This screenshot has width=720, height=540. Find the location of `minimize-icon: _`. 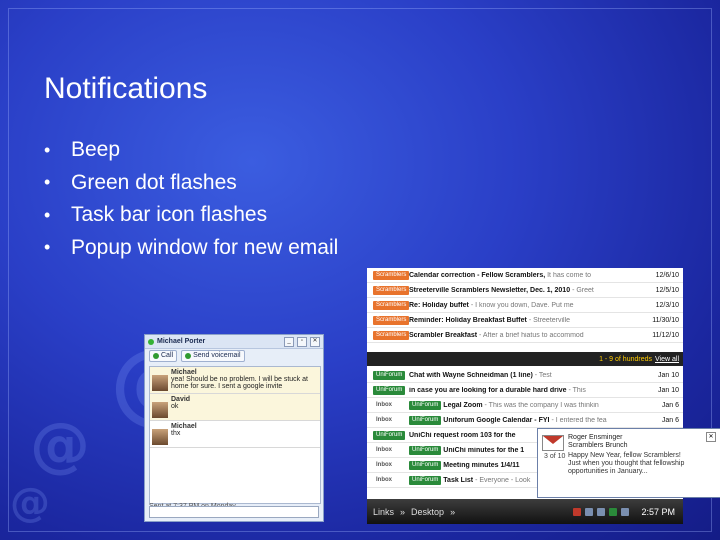

minimize-icon: _ is located at coordinates (289, 341).